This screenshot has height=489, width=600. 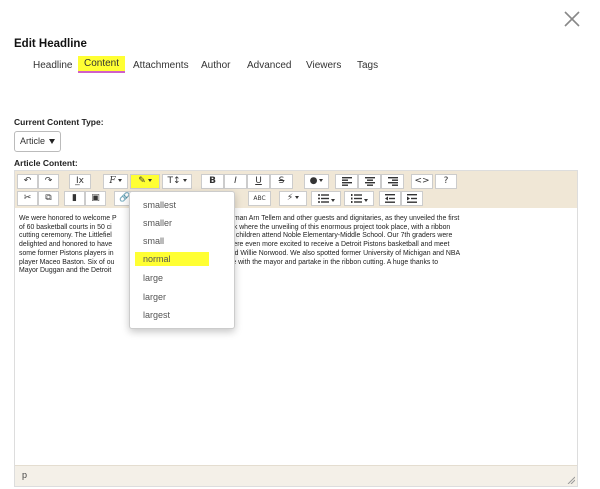 I want to click on indent-button, so click(x=412, y=198).